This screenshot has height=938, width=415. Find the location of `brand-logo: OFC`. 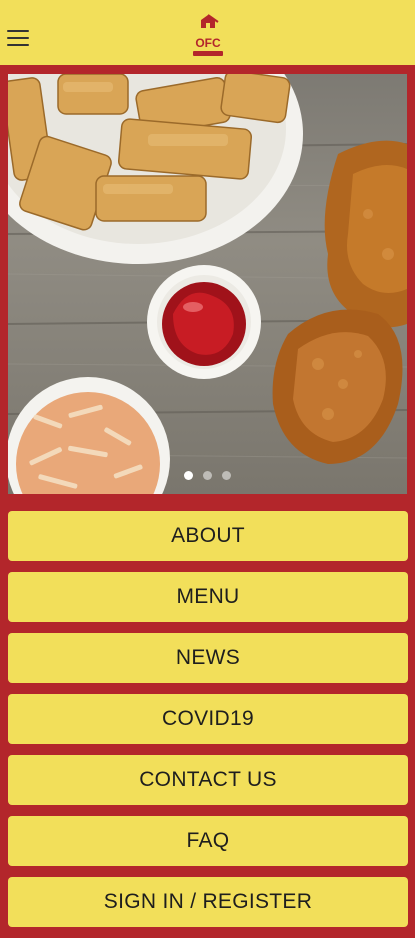

brand-logo: OFC is located at coordinates (208, 38).